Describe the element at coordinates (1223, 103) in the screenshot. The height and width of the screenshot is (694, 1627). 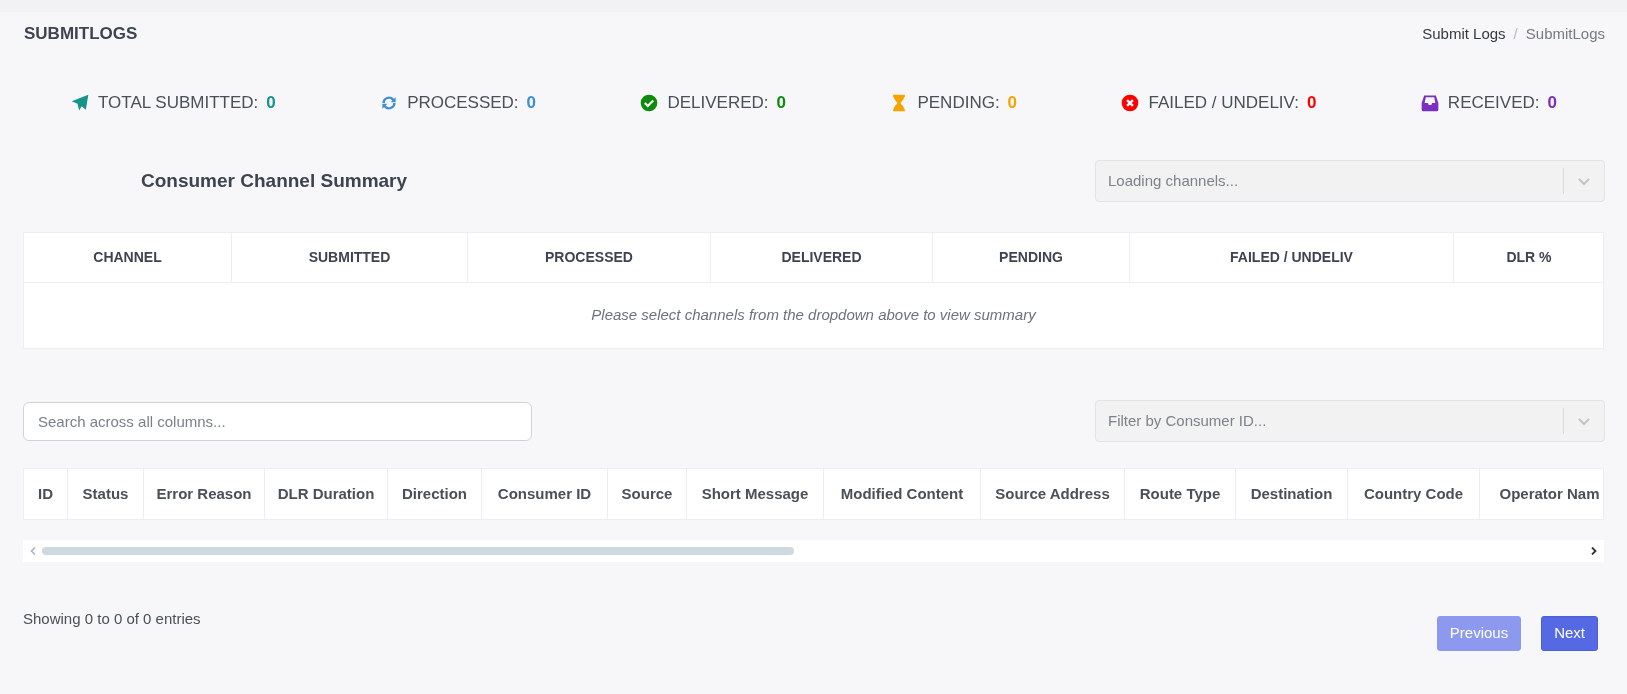
I see `stat-label: FAILED / UNDELIV:` at that location.